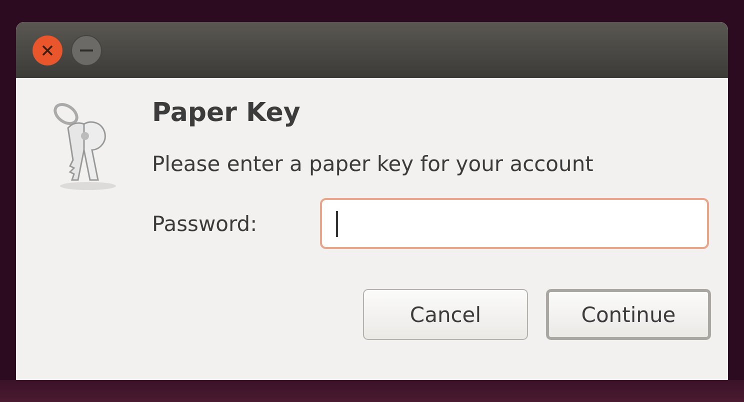 This screenshot has width=744, height=402. Describe the element at coordinates (205, 224) in the screenshot. I see `password-label: Password:` at that location.